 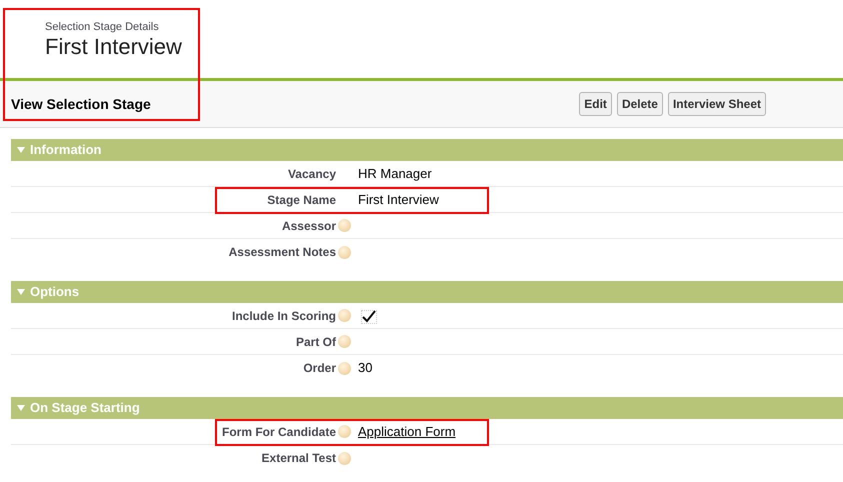 What do you see at coordinates (309, 226) in the screenshot?
I see `field-label: Assessor` at bounding box center [309, 226].